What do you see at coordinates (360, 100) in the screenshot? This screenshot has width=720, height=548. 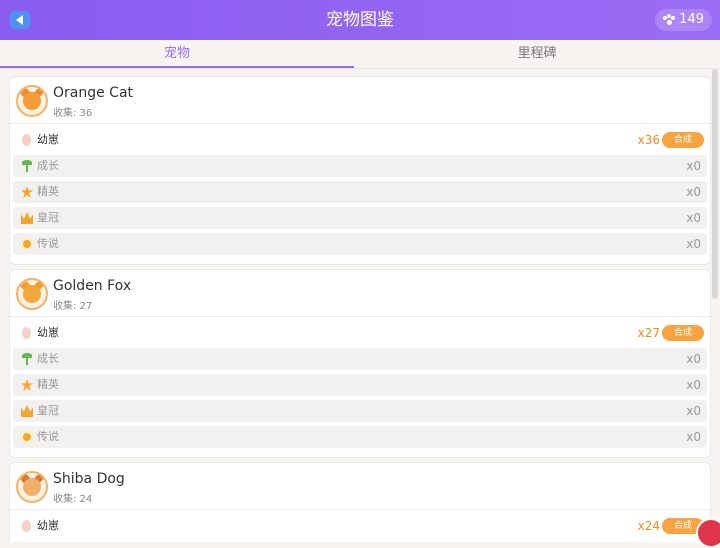 I see `pet-card-header: Orange Cat 收集: 36` at bounding box center [360, 100].